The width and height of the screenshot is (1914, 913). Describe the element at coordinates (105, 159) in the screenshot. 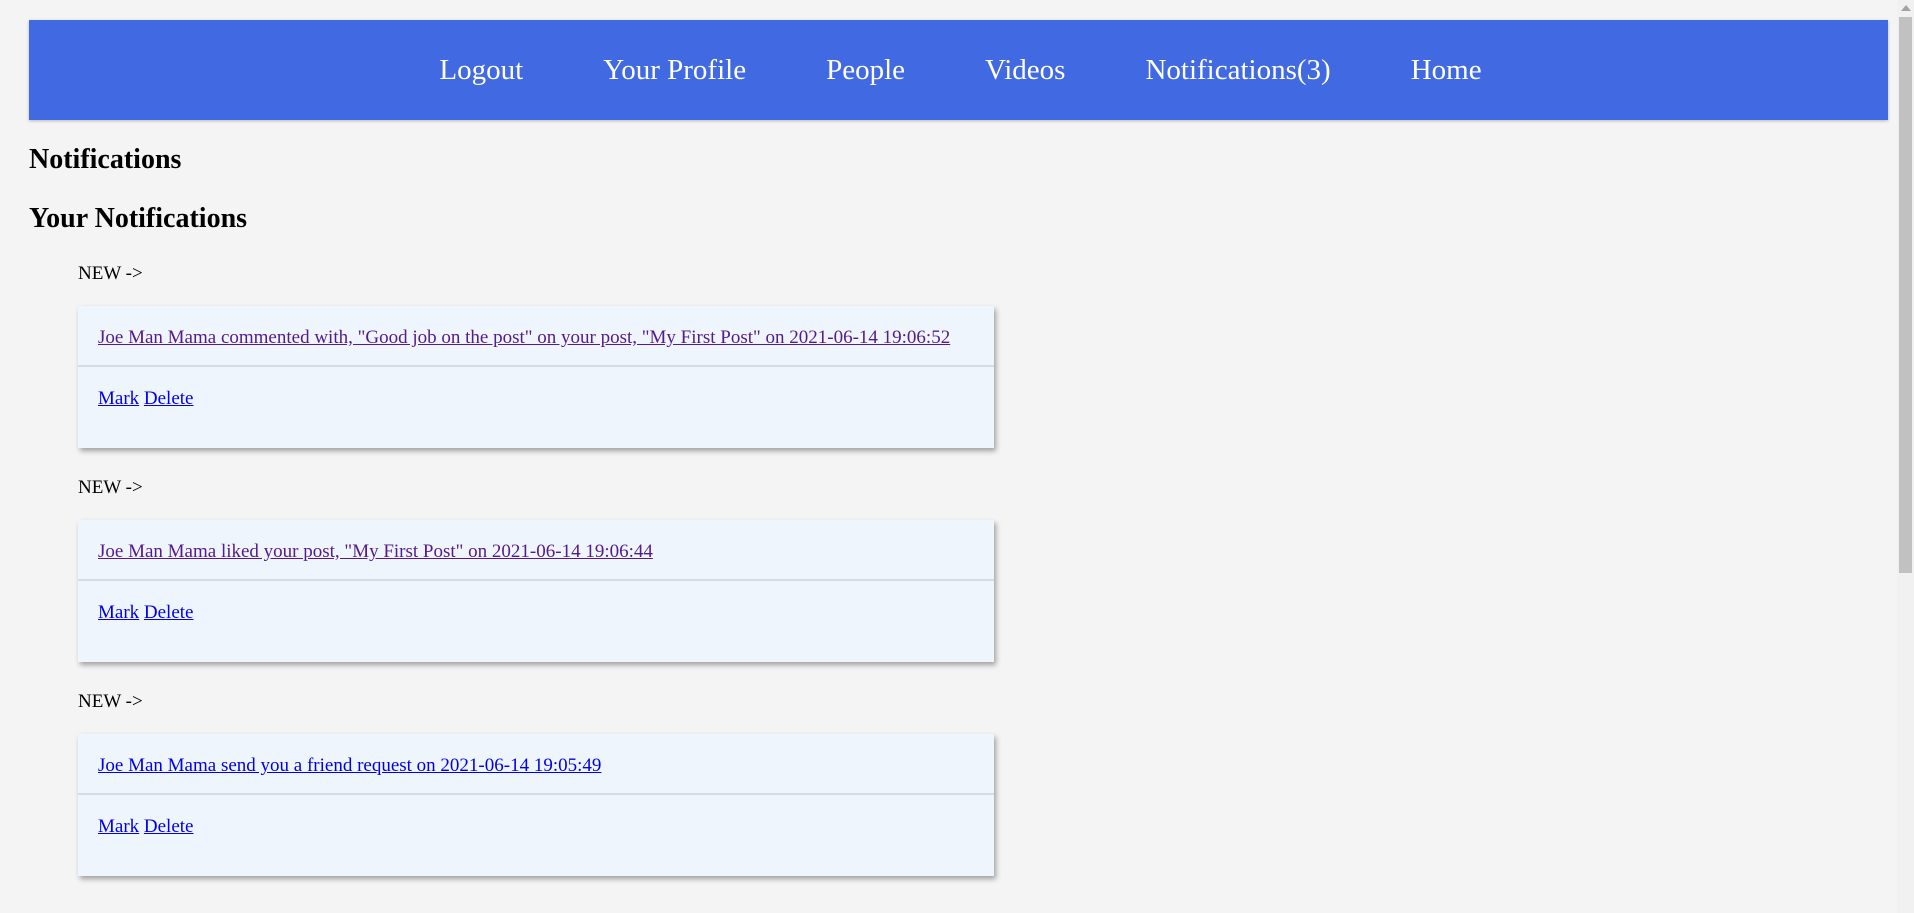

I see `page-title: Notifications` at that location.